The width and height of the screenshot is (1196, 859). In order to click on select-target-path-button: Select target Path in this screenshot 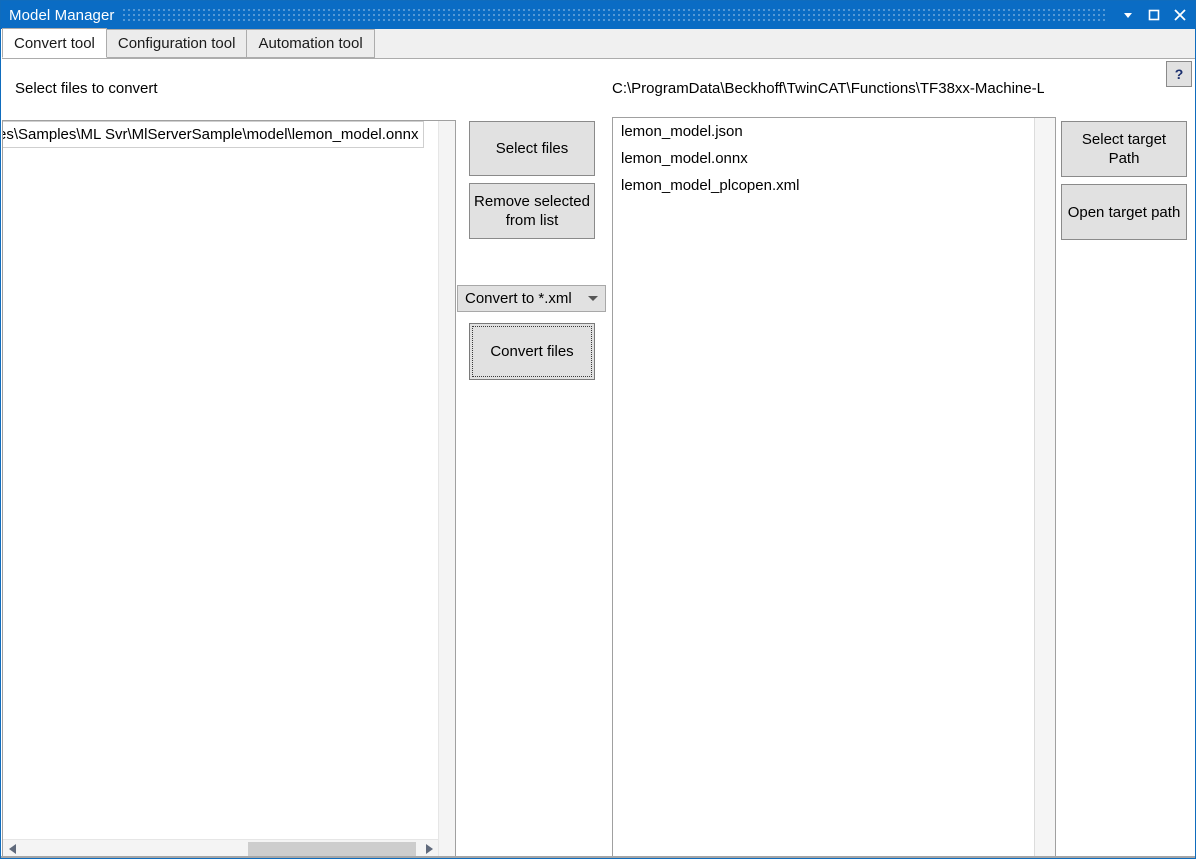, I will do `click(1124, 149)`.